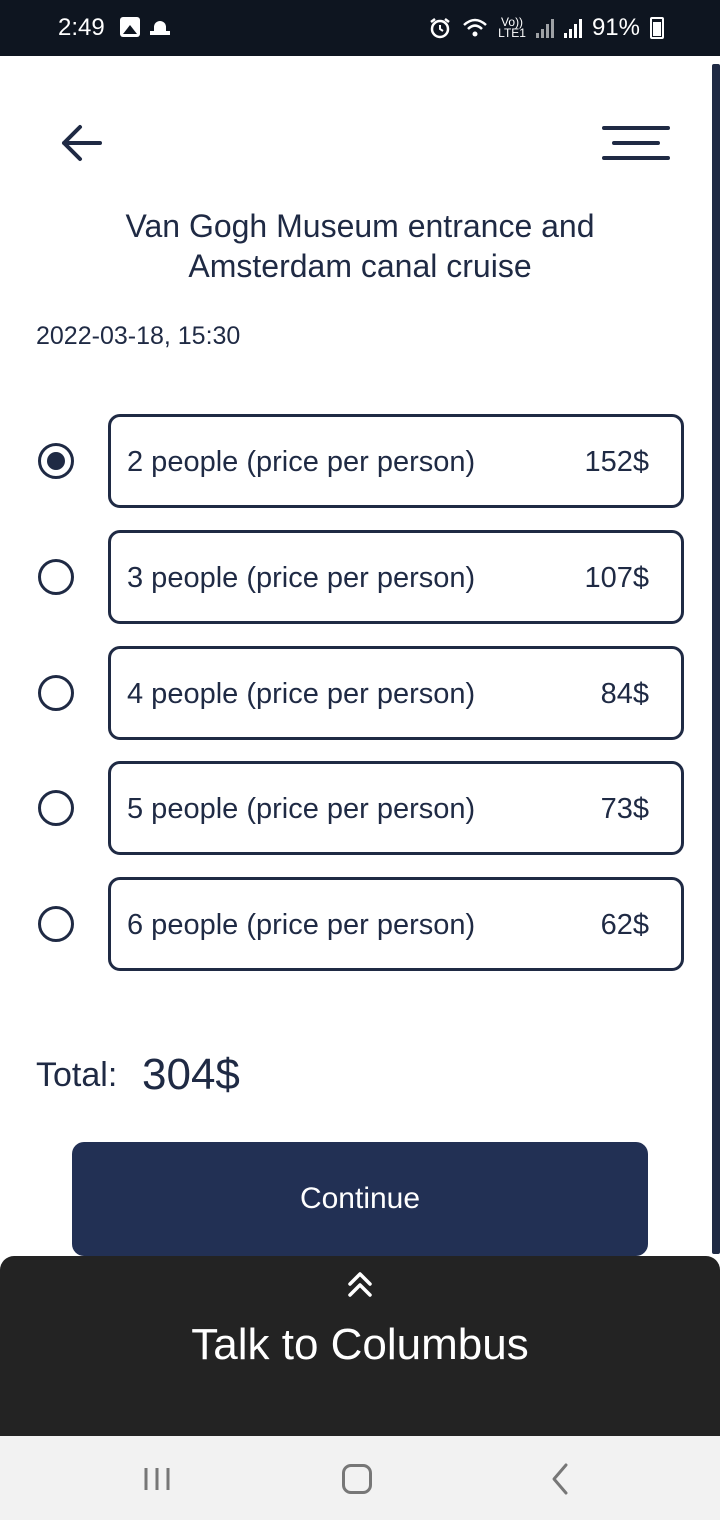 The width and height of the screenshot is (720, 1520). What do you see at coordinates (561, 1479) in the screenshot?
I see `nav-back-icon` at bounding box center [561, 1479].